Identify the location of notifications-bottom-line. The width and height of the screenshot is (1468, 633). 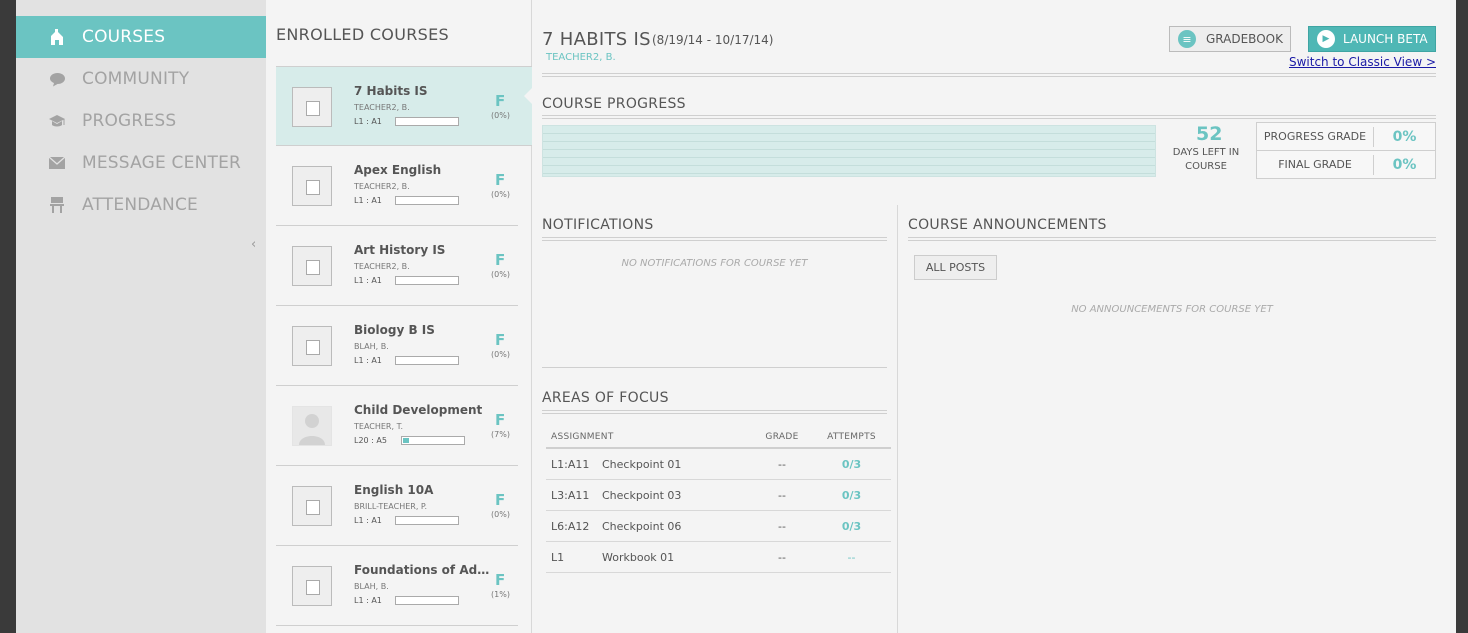
(714, 367).